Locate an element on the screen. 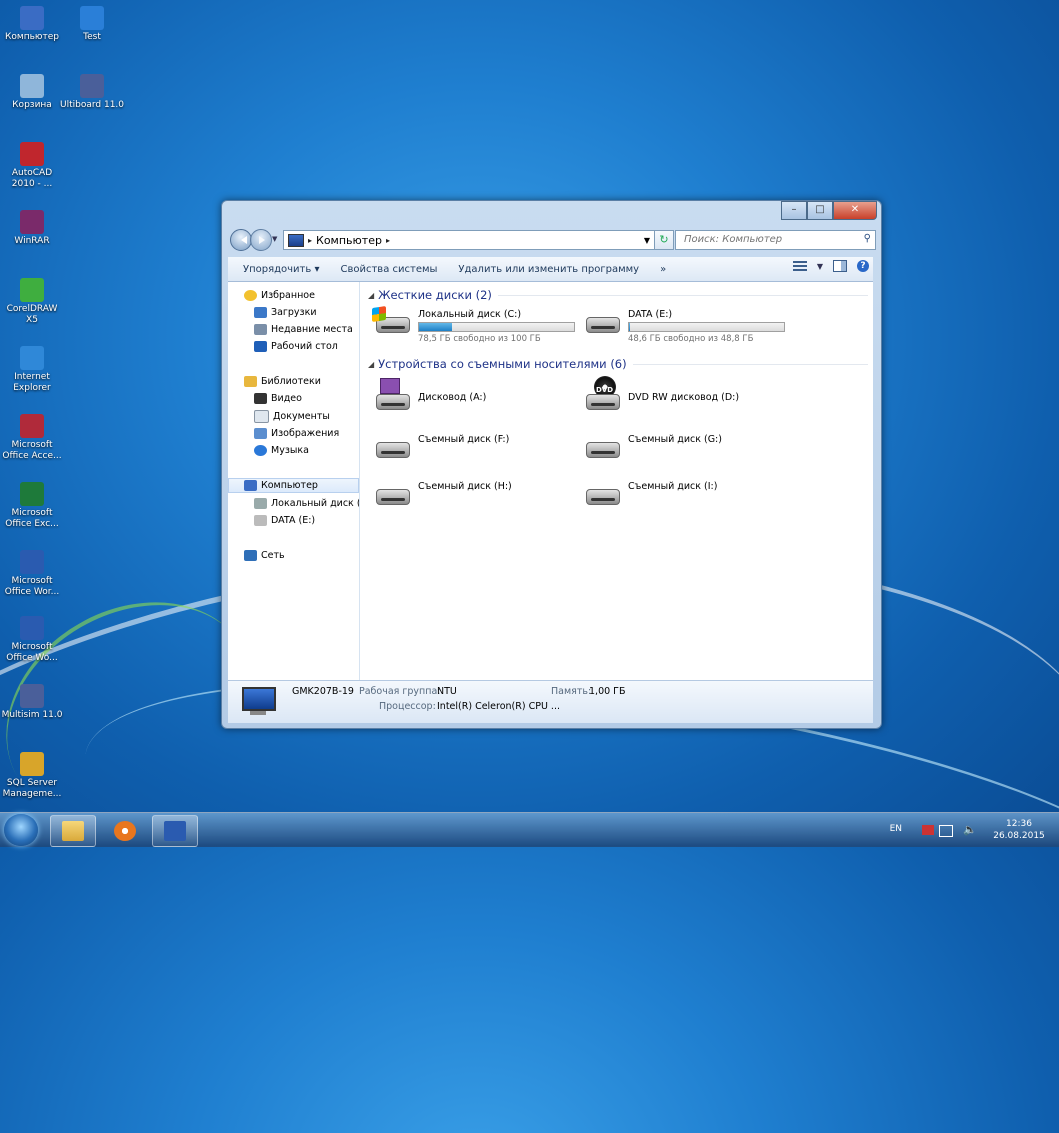  search-box: ⚲ is located at coordinates (775, 240).